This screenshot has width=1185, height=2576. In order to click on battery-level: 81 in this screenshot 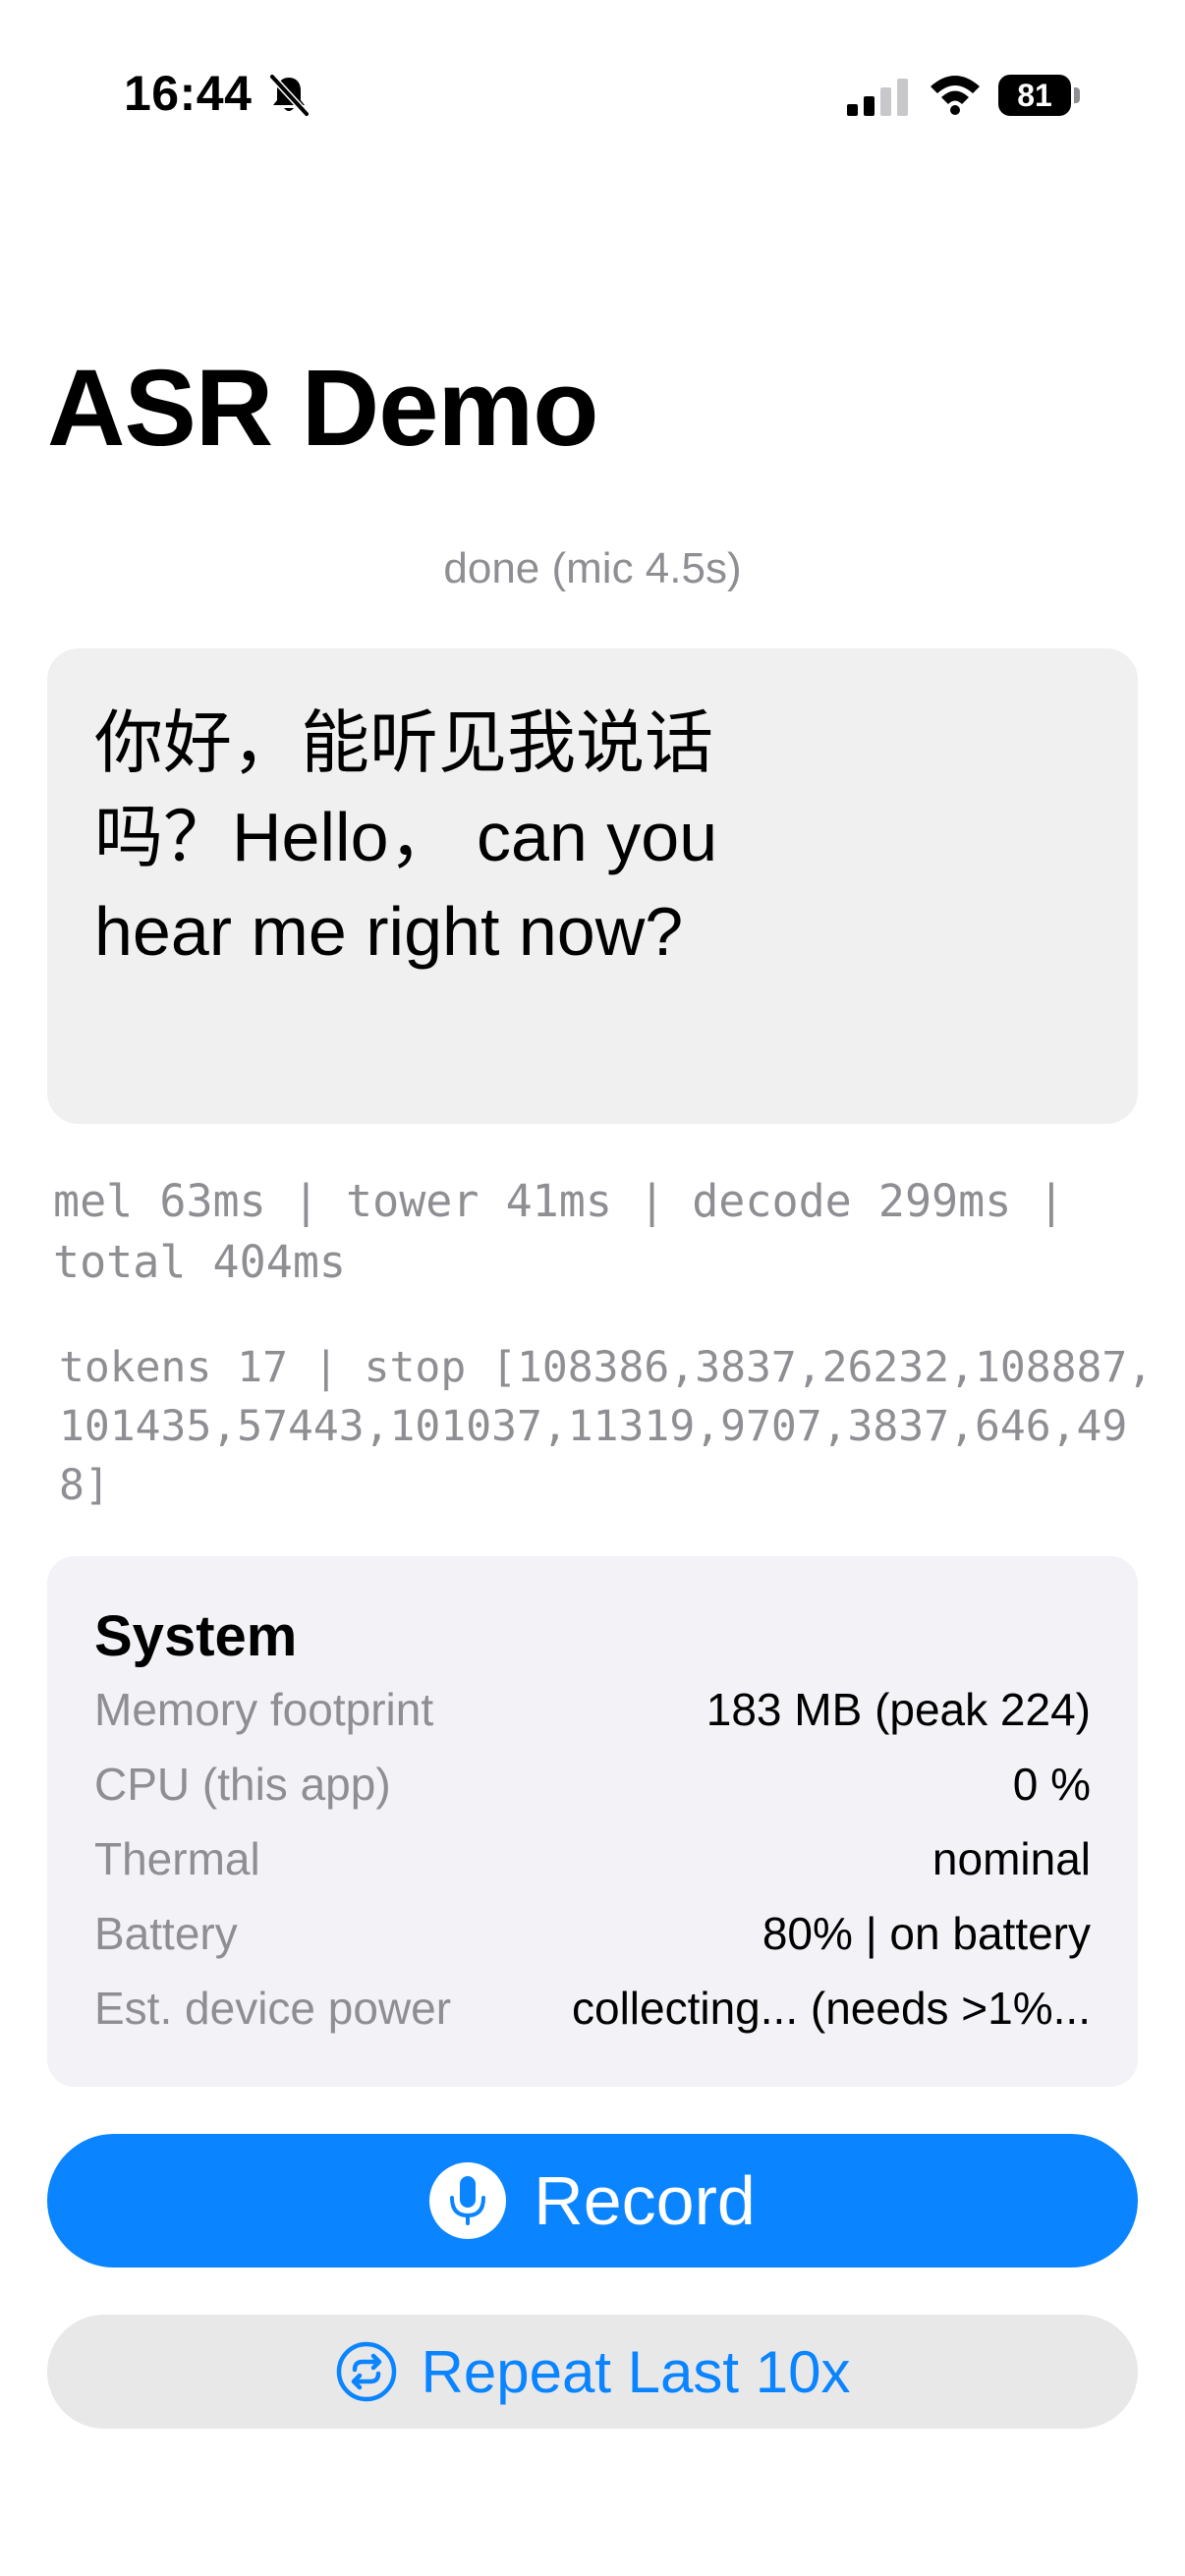, I will do `click(1034, 95)`.